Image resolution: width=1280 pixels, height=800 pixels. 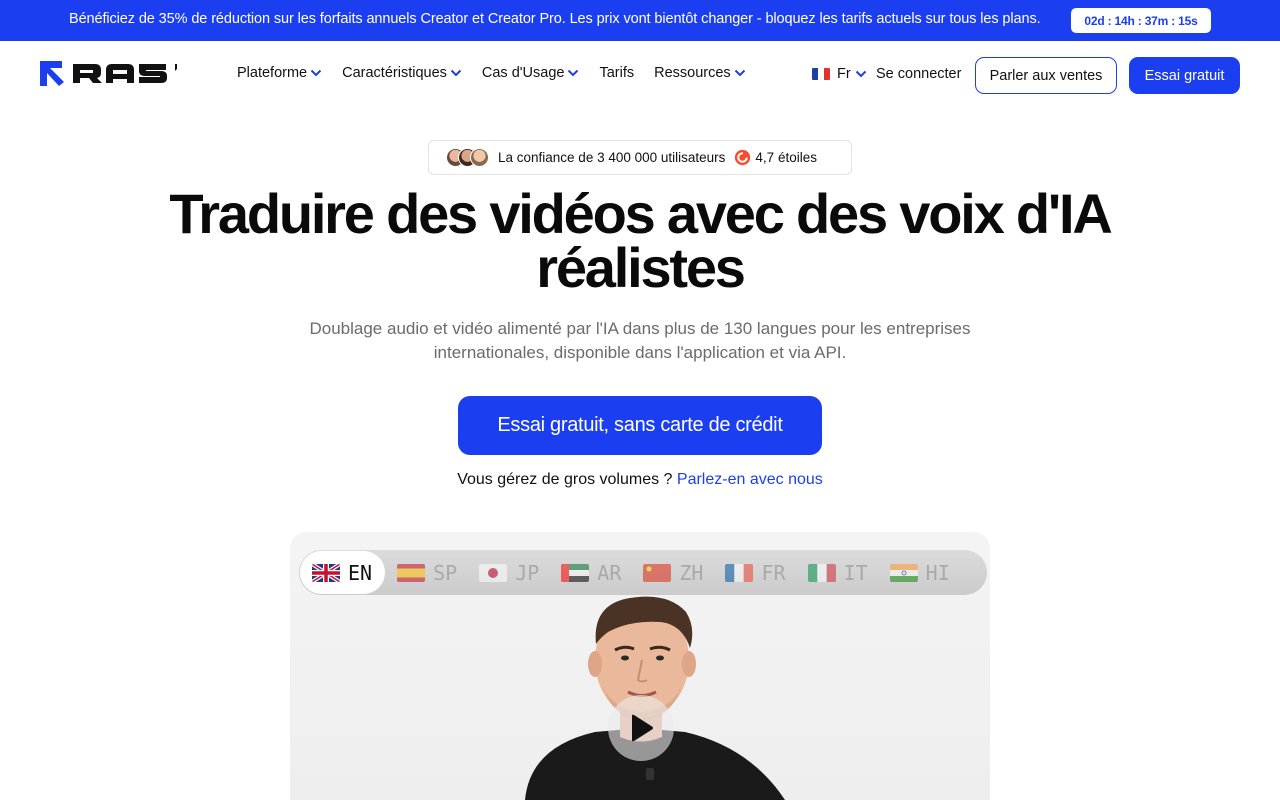 I want to click on language-switcher: EN SP JP AR ZH FR IT HI, so click(x=643, y=572).